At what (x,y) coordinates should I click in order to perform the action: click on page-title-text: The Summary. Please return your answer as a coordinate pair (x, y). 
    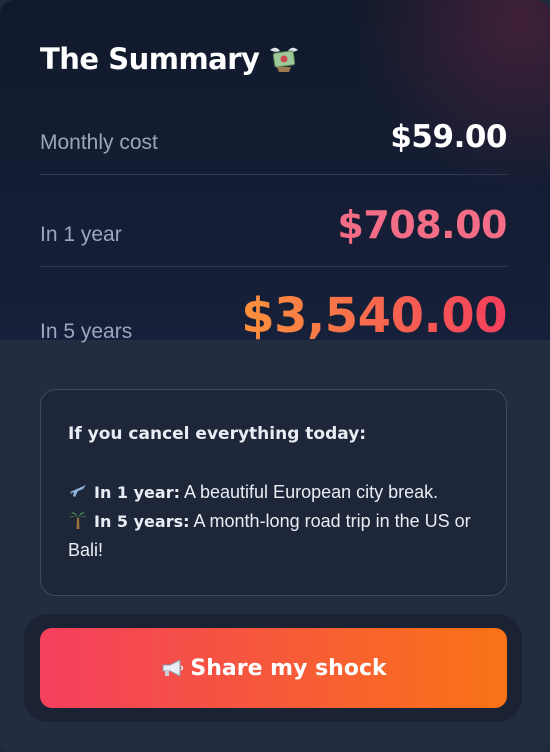
    Looking at the image, I should click on (150, 59).